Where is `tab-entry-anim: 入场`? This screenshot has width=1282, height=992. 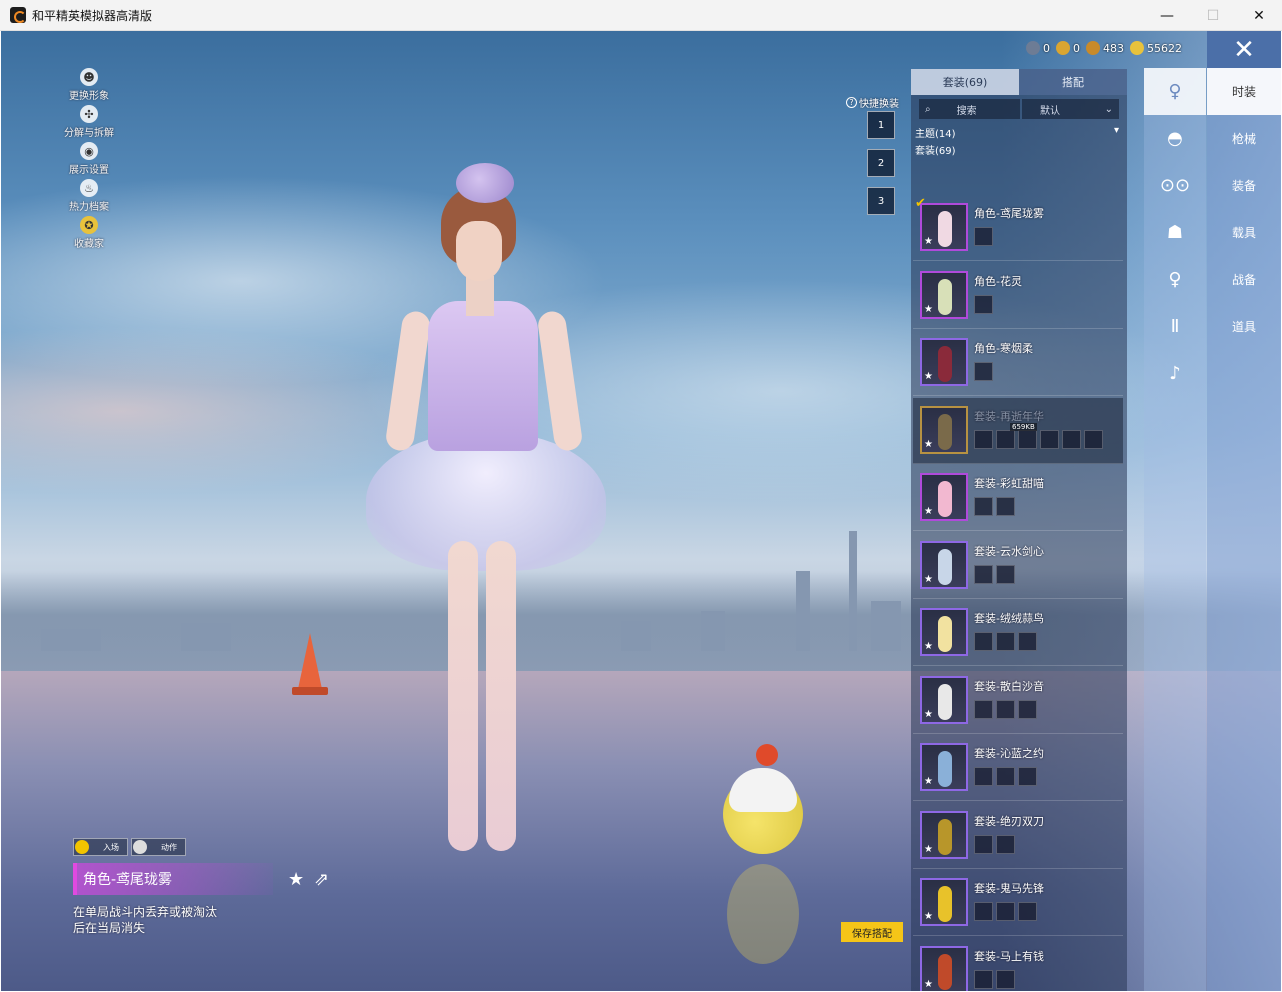 tab-entry-anim: 入场 is located at coordinates (100, 847).